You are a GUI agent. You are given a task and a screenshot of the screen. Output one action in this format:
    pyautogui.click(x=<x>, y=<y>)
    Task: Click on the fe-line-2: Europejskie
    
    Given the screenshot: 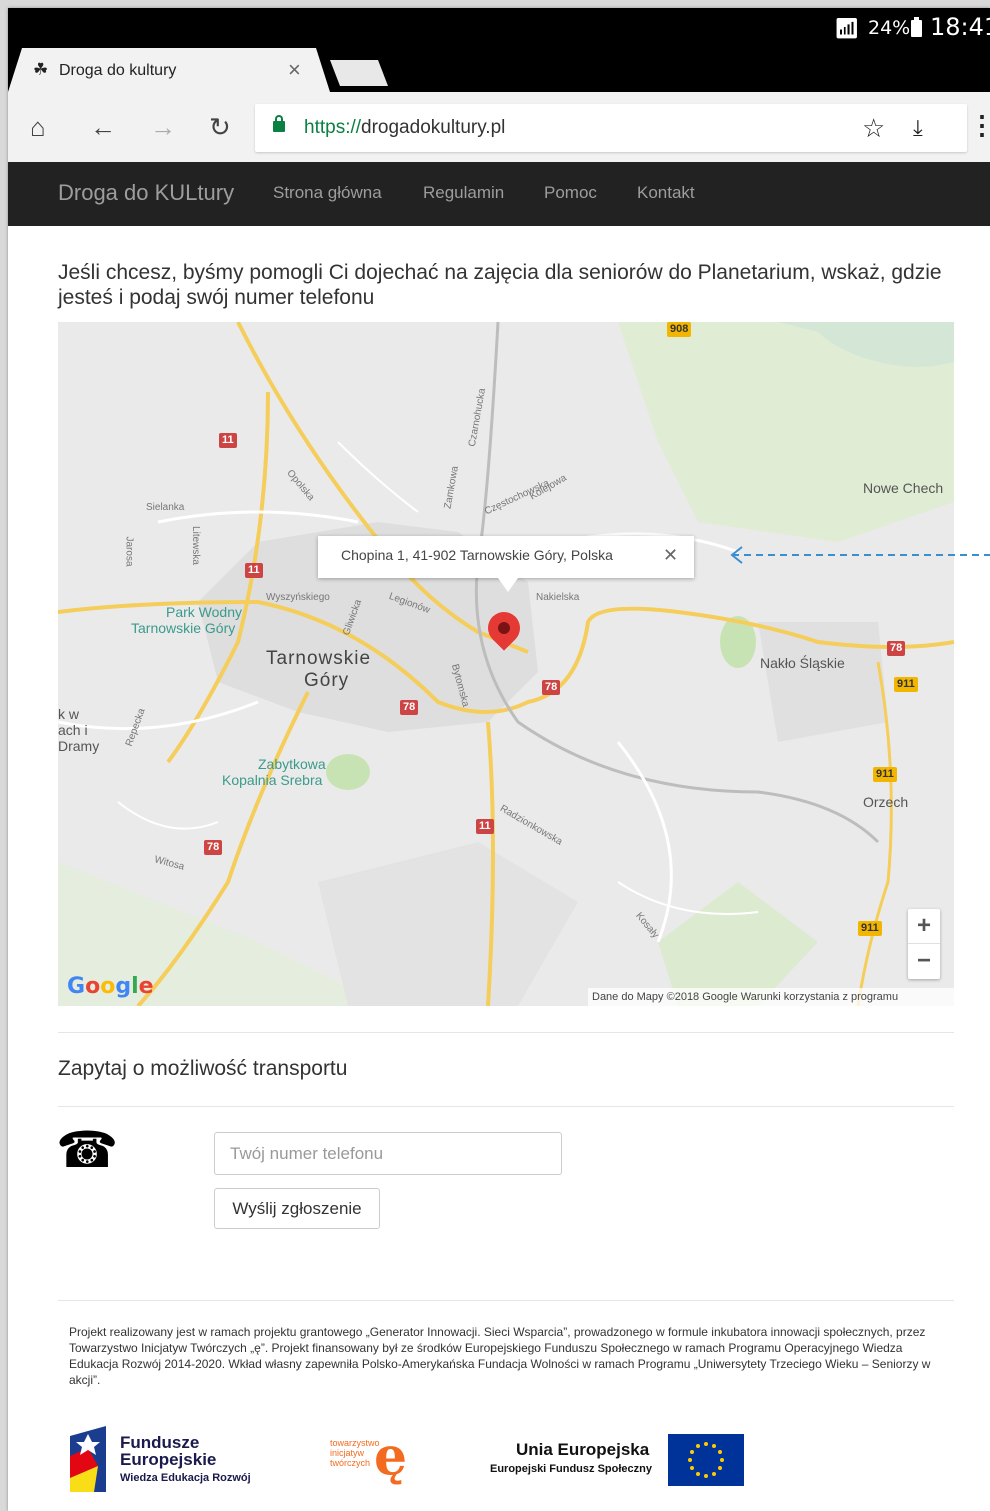 What is the action you would take?
    pyautogui.click(x=168, y=1459)
    